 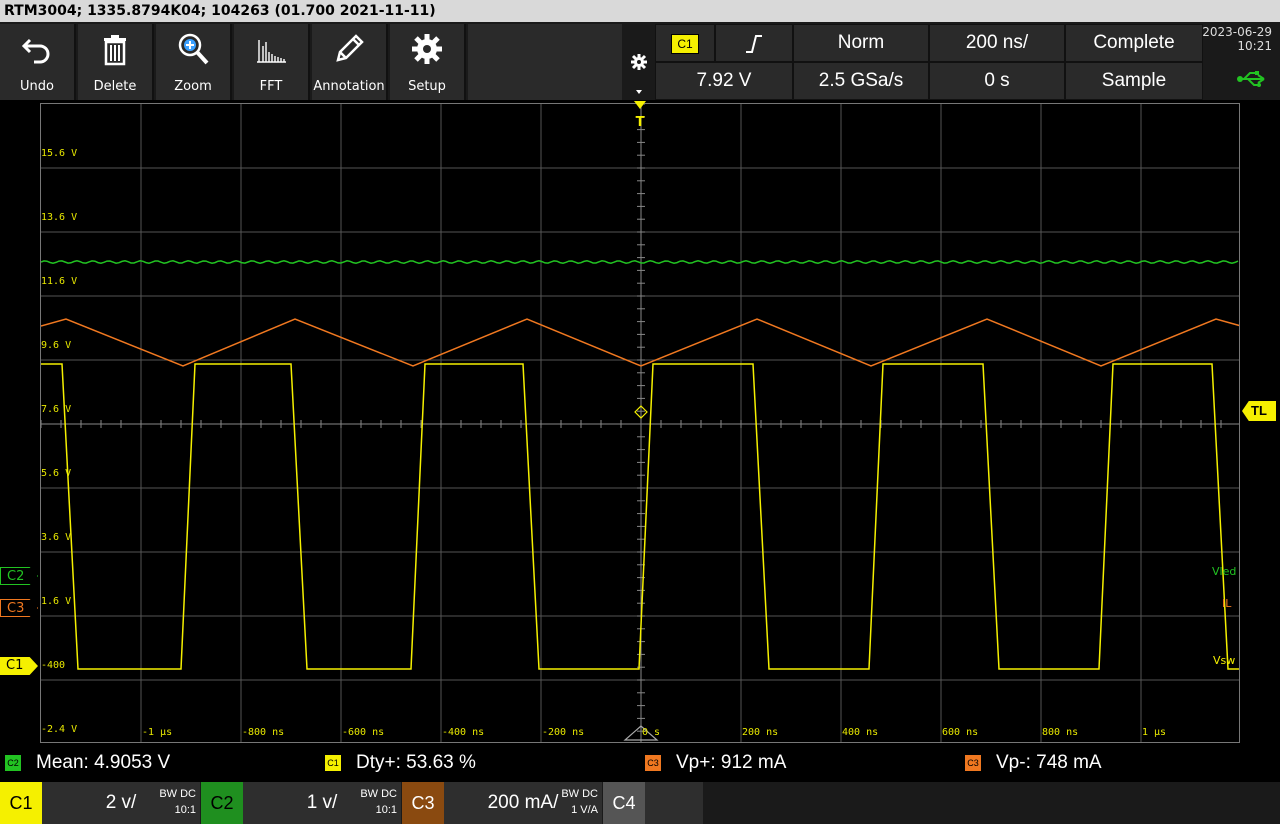 What do you see at coordinates (59, 281) in the screenshot?
I see `y-tick-label: 11.6 V` at bounding box center [59, 281].